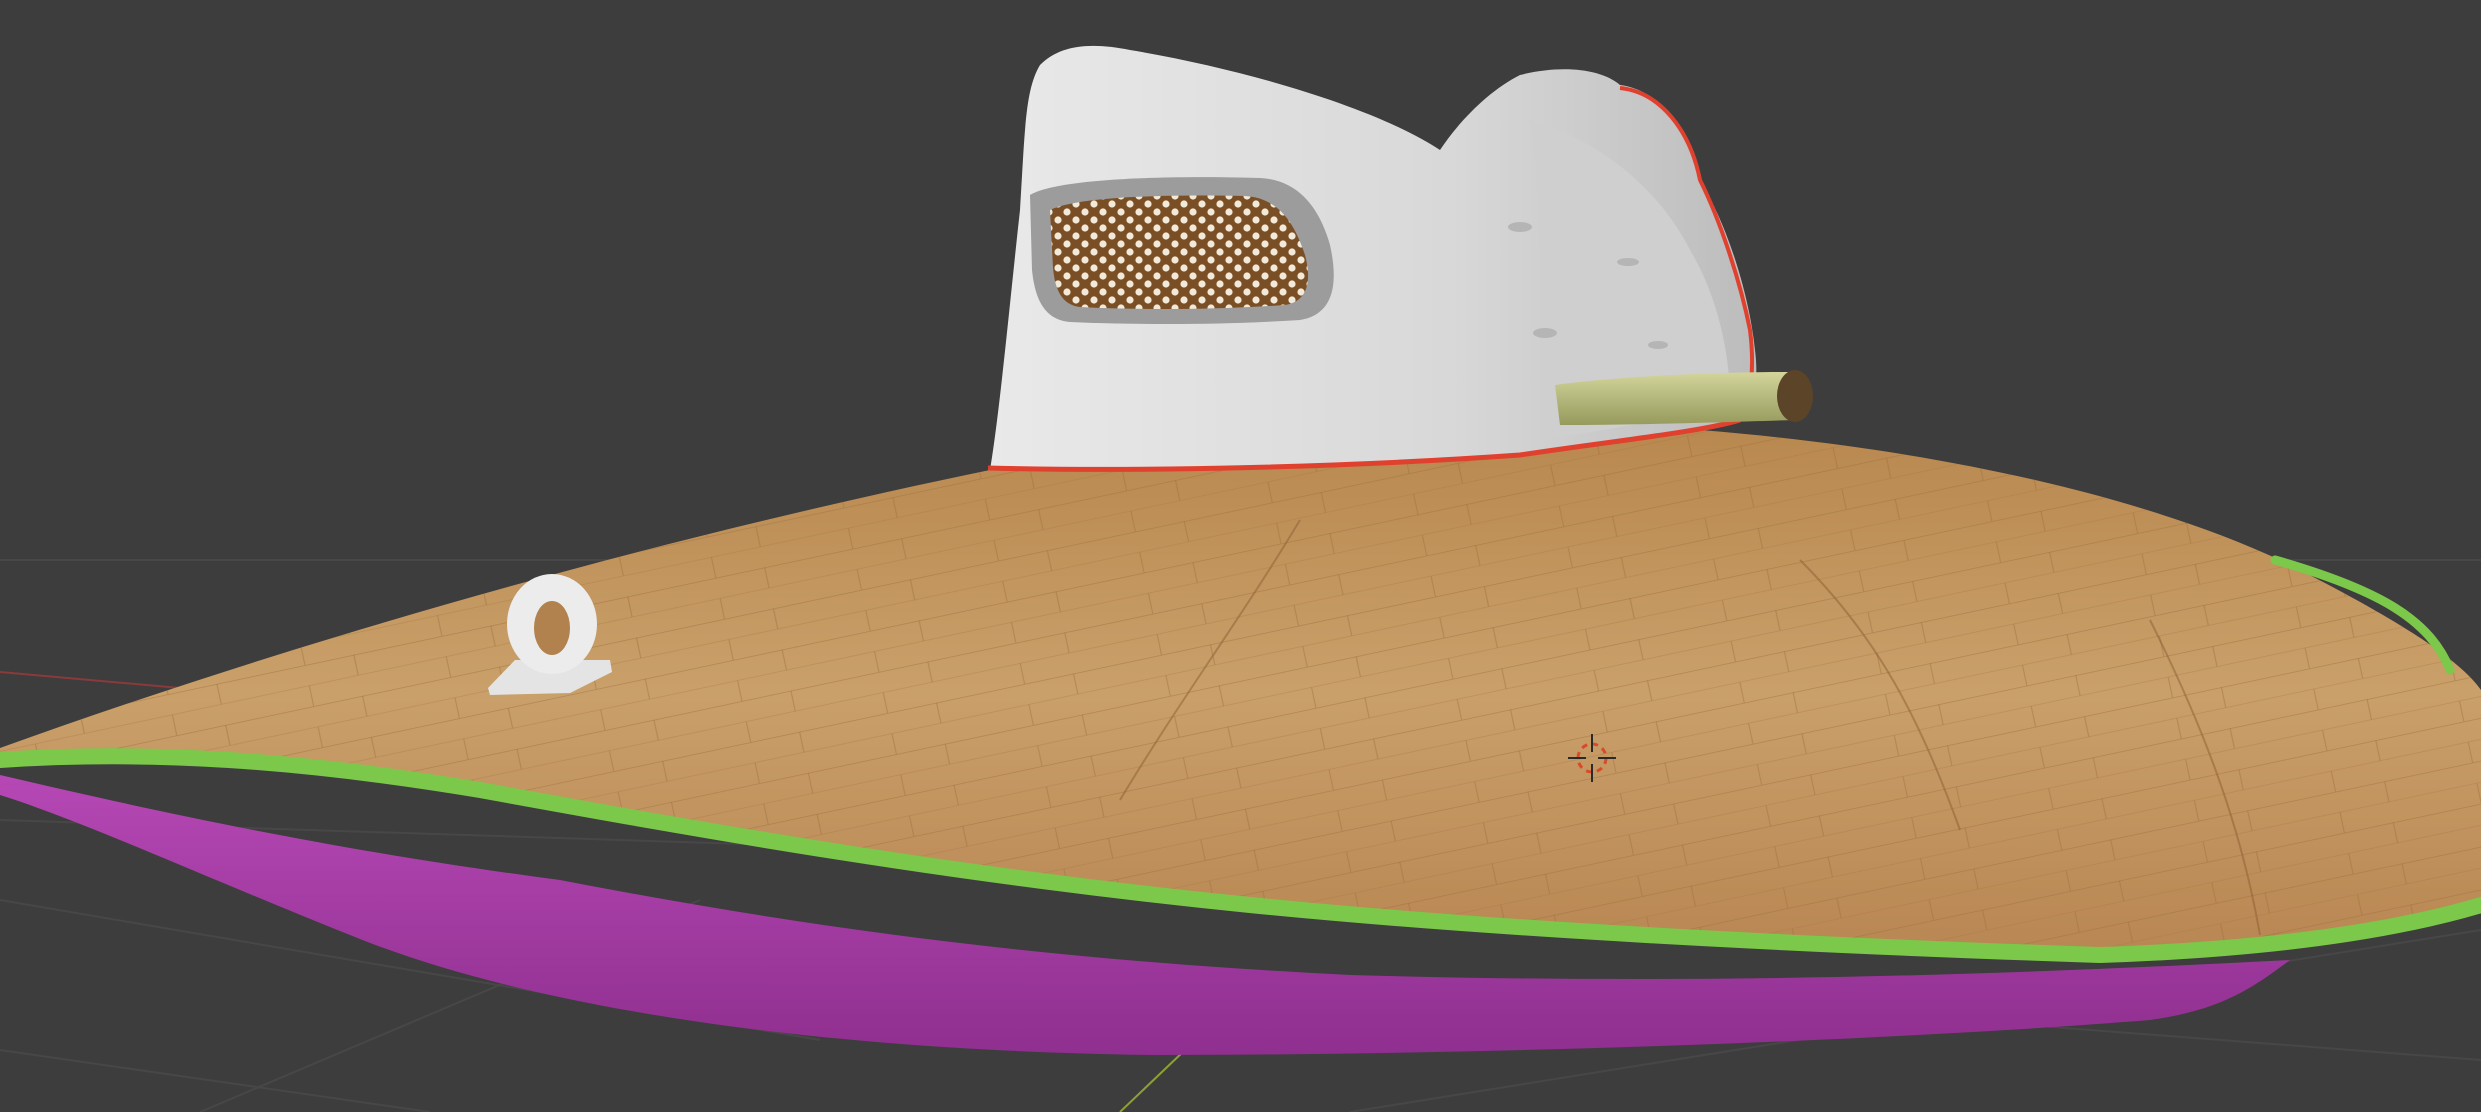 This screenshot has width=2481, height=1112. Describe the element at coordinates (1152, 1080) in the screenshot. I see `y-axis-line` at that location.